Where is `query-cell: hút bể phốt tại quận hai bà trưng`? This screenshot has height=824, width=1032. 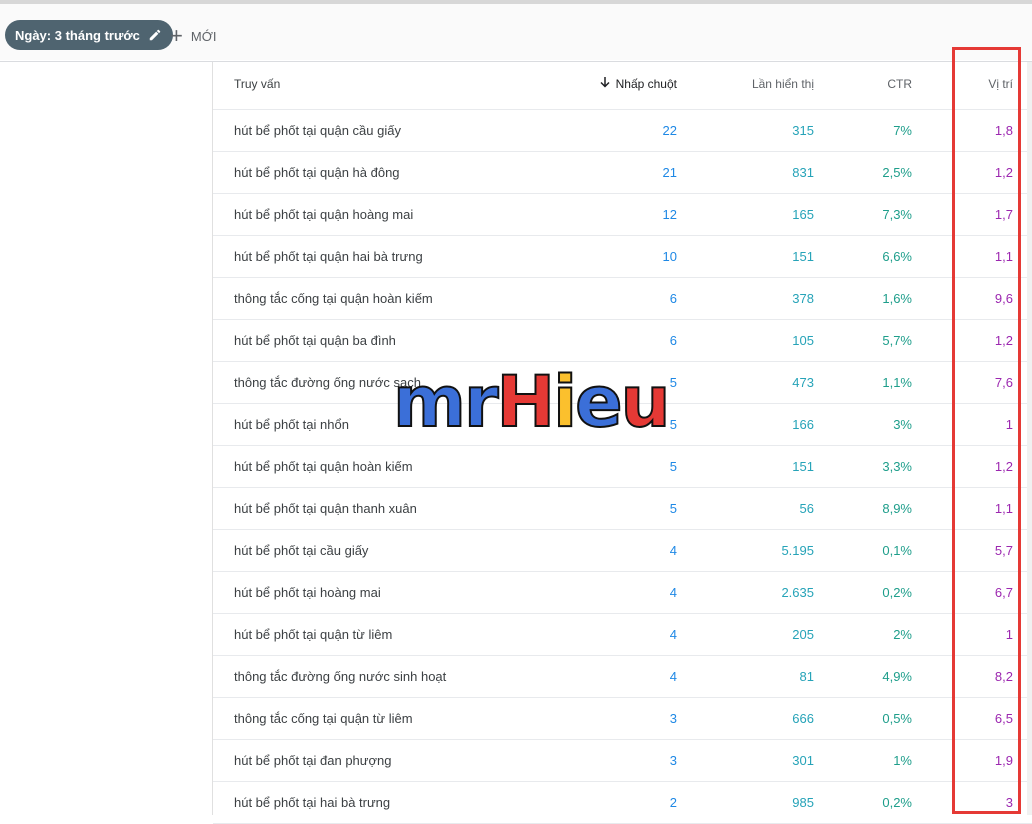 query-cell: hút bể phốt tại quận hai bà trưng is located at coordinates (328, 256).